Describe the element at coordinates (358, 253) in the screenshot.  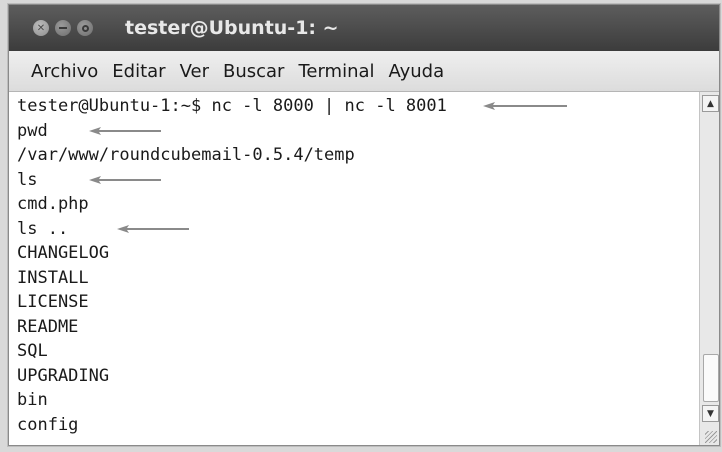
I see `terminal-line: CHANGELOG` at that location.